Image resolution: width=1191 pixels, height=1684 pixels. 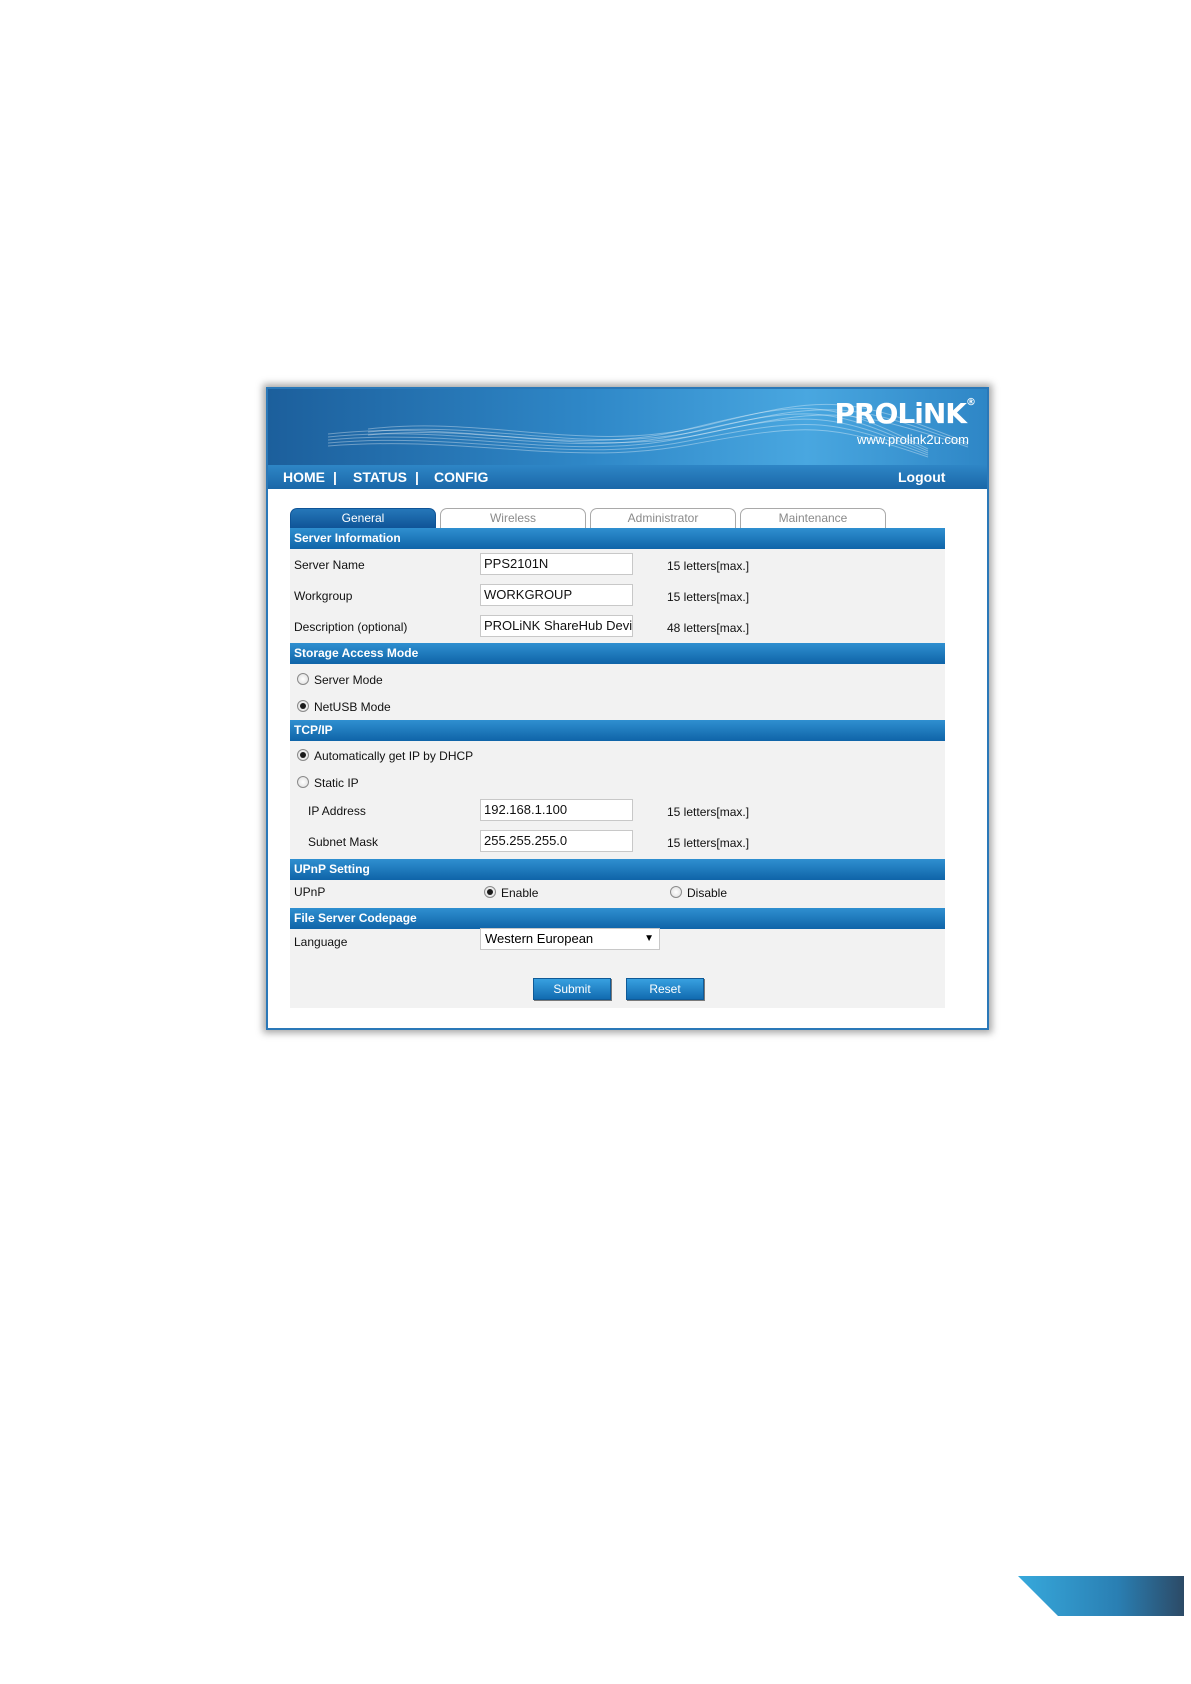 What do you see at coordinates (303, 679) in the screenshot?
I see `server-mode-radio` at bounding box center [303, 679].